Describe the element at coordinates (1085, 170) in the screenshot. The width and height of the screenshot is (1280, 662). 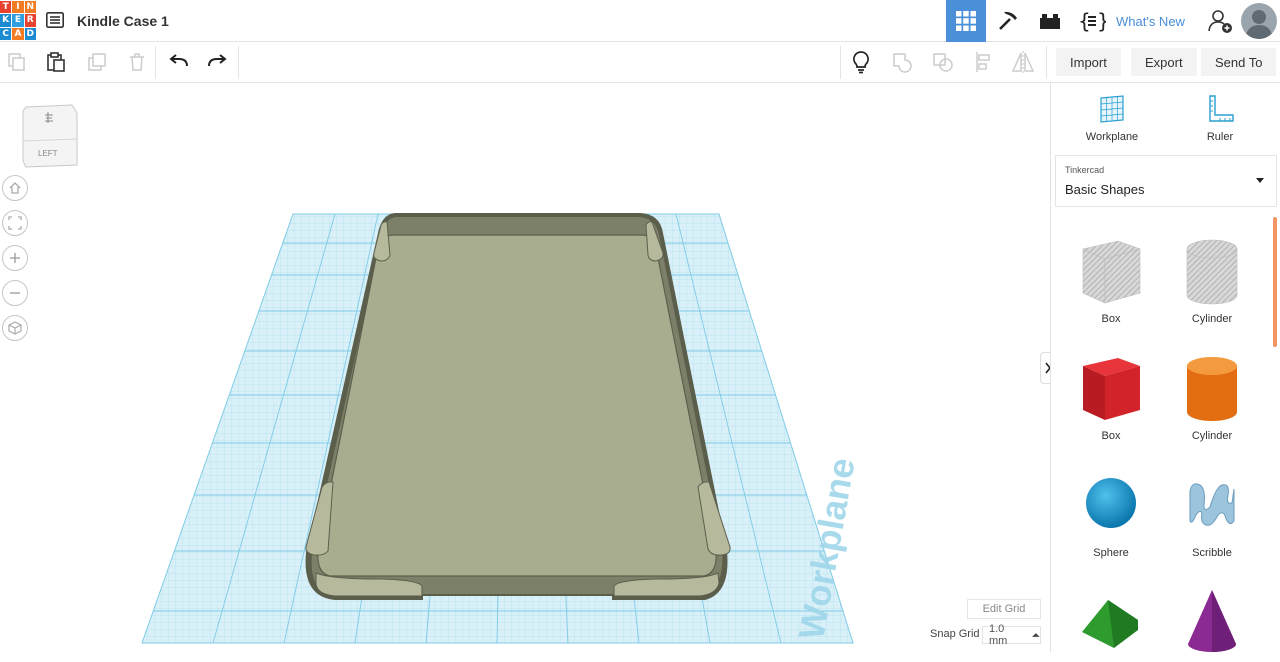
I see `library-source-label: Tinkercad` at that location.